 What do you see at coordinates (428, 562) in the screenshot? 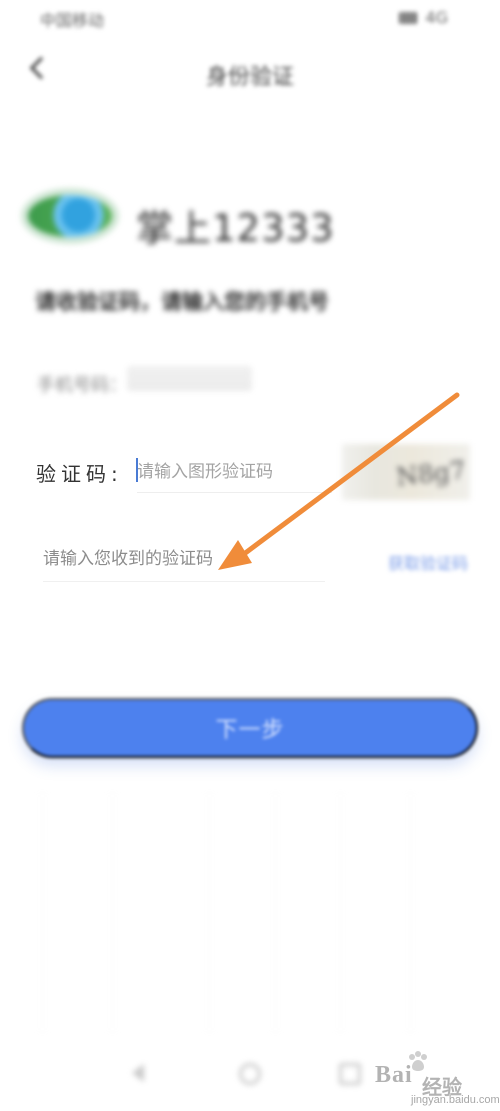
I see `get-code-button: 获取验证码` at bounding box center [428, 562].